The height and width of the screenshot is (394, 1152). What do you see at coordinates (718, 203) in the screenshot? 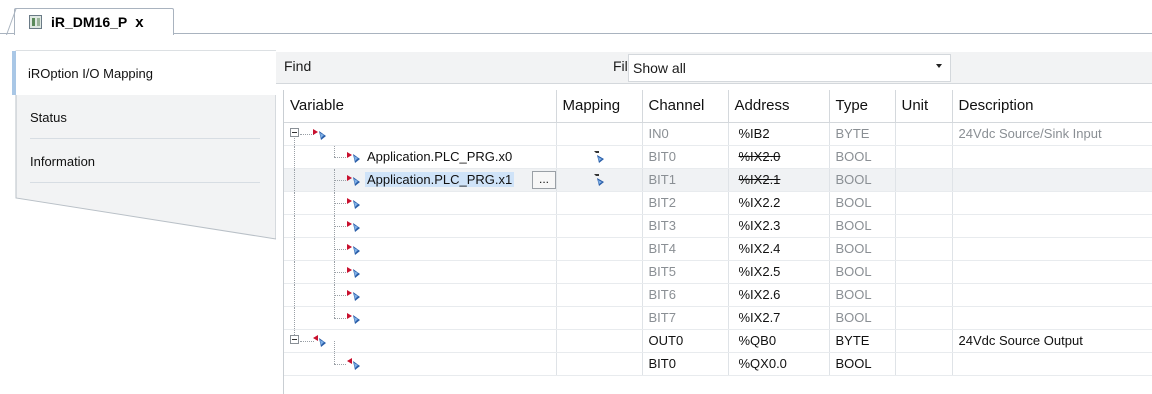
I see `table-row: BIT2 %IX2.2 BOOL` at bounding box center [718, 203].